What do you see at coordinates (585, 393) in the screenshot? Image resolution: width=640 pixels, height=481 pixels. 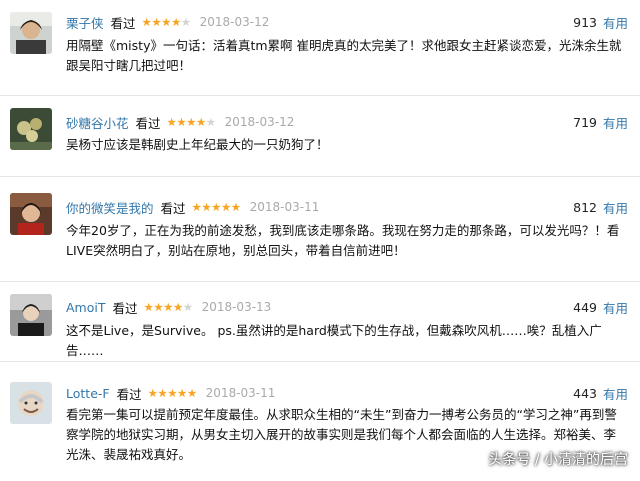 I see `vote-count: 443` at bounding box center [585, 393].